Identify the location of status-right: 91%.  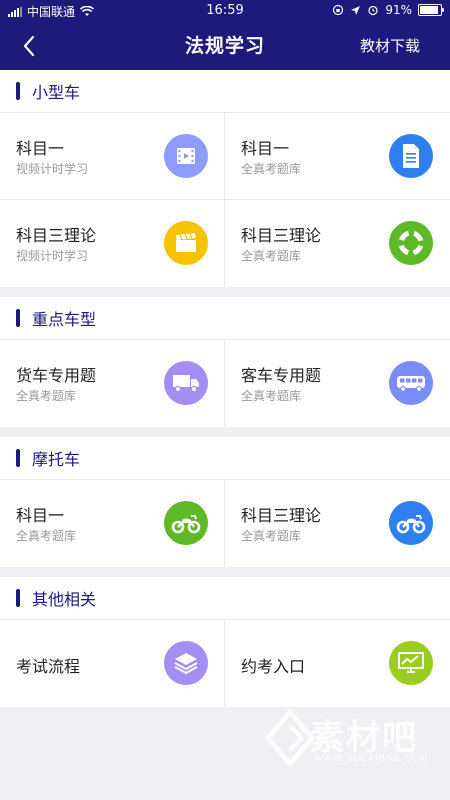
(388, 10).